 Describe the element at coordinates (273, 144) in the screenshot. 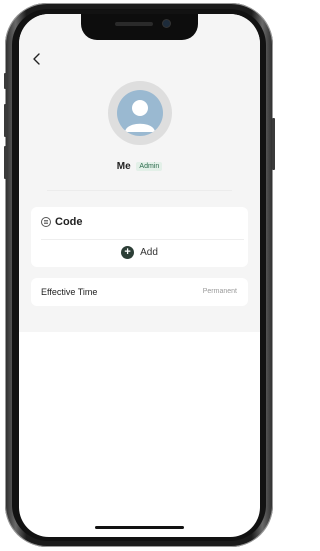

I see `power-button` at that location.